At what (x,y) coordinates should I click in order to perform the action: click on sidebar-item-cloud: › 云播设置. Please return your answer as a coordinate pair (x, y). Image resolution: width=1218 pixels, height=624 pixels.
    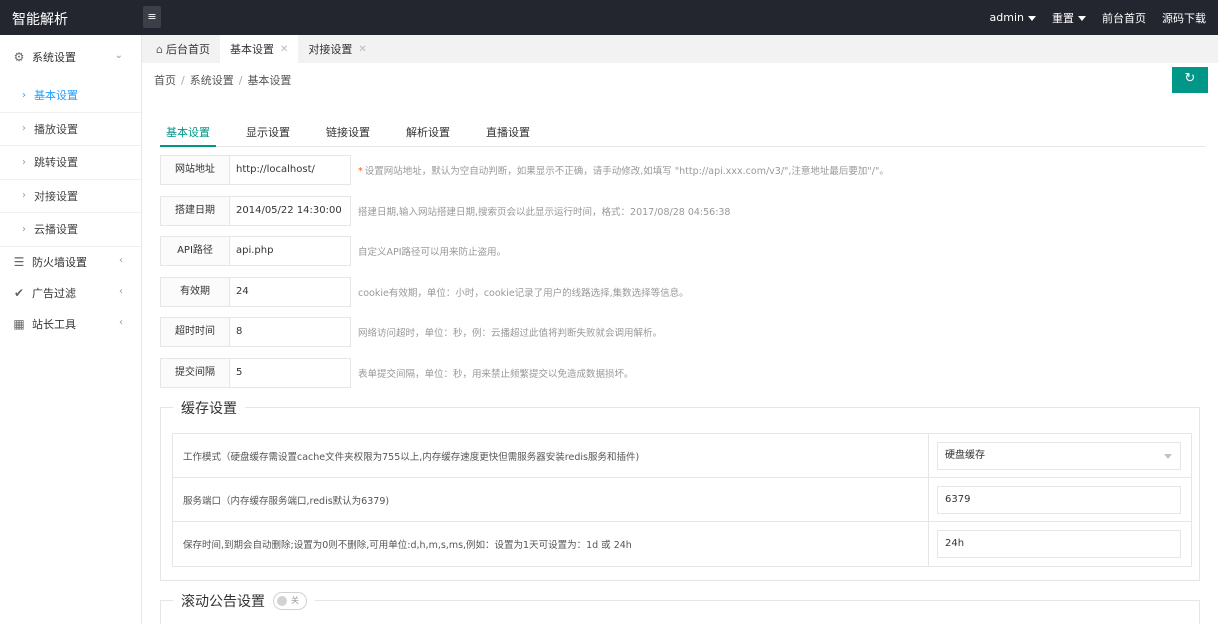
    Looking at the image, I should click on (70, 230).